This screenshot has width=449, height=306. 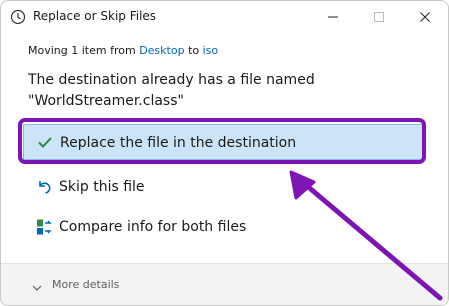 What do you see at coordinates (82, 50) in the screenshot?
I see `moving-prefix: Moving 1 item from` at bounding box center [82, 50].